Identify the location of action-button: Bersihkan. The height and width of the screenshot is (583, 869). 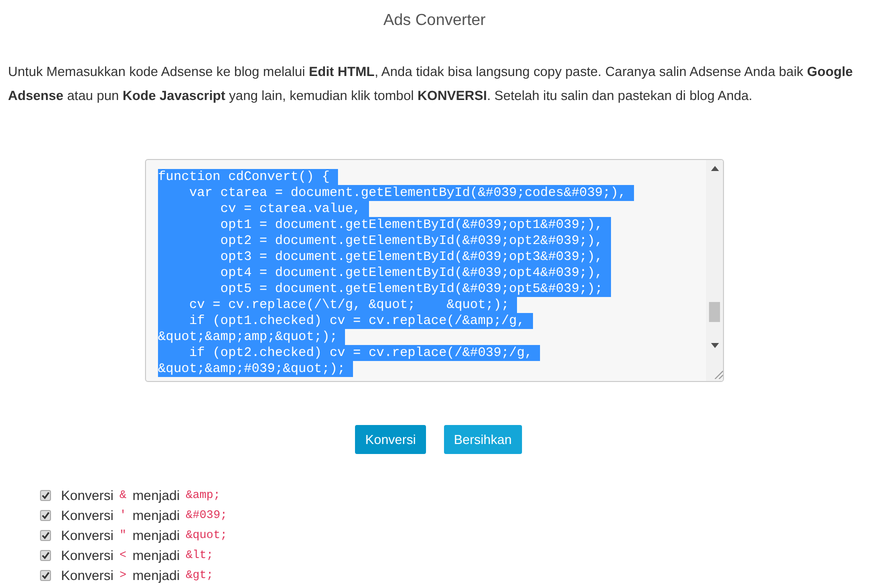
(483, 439).